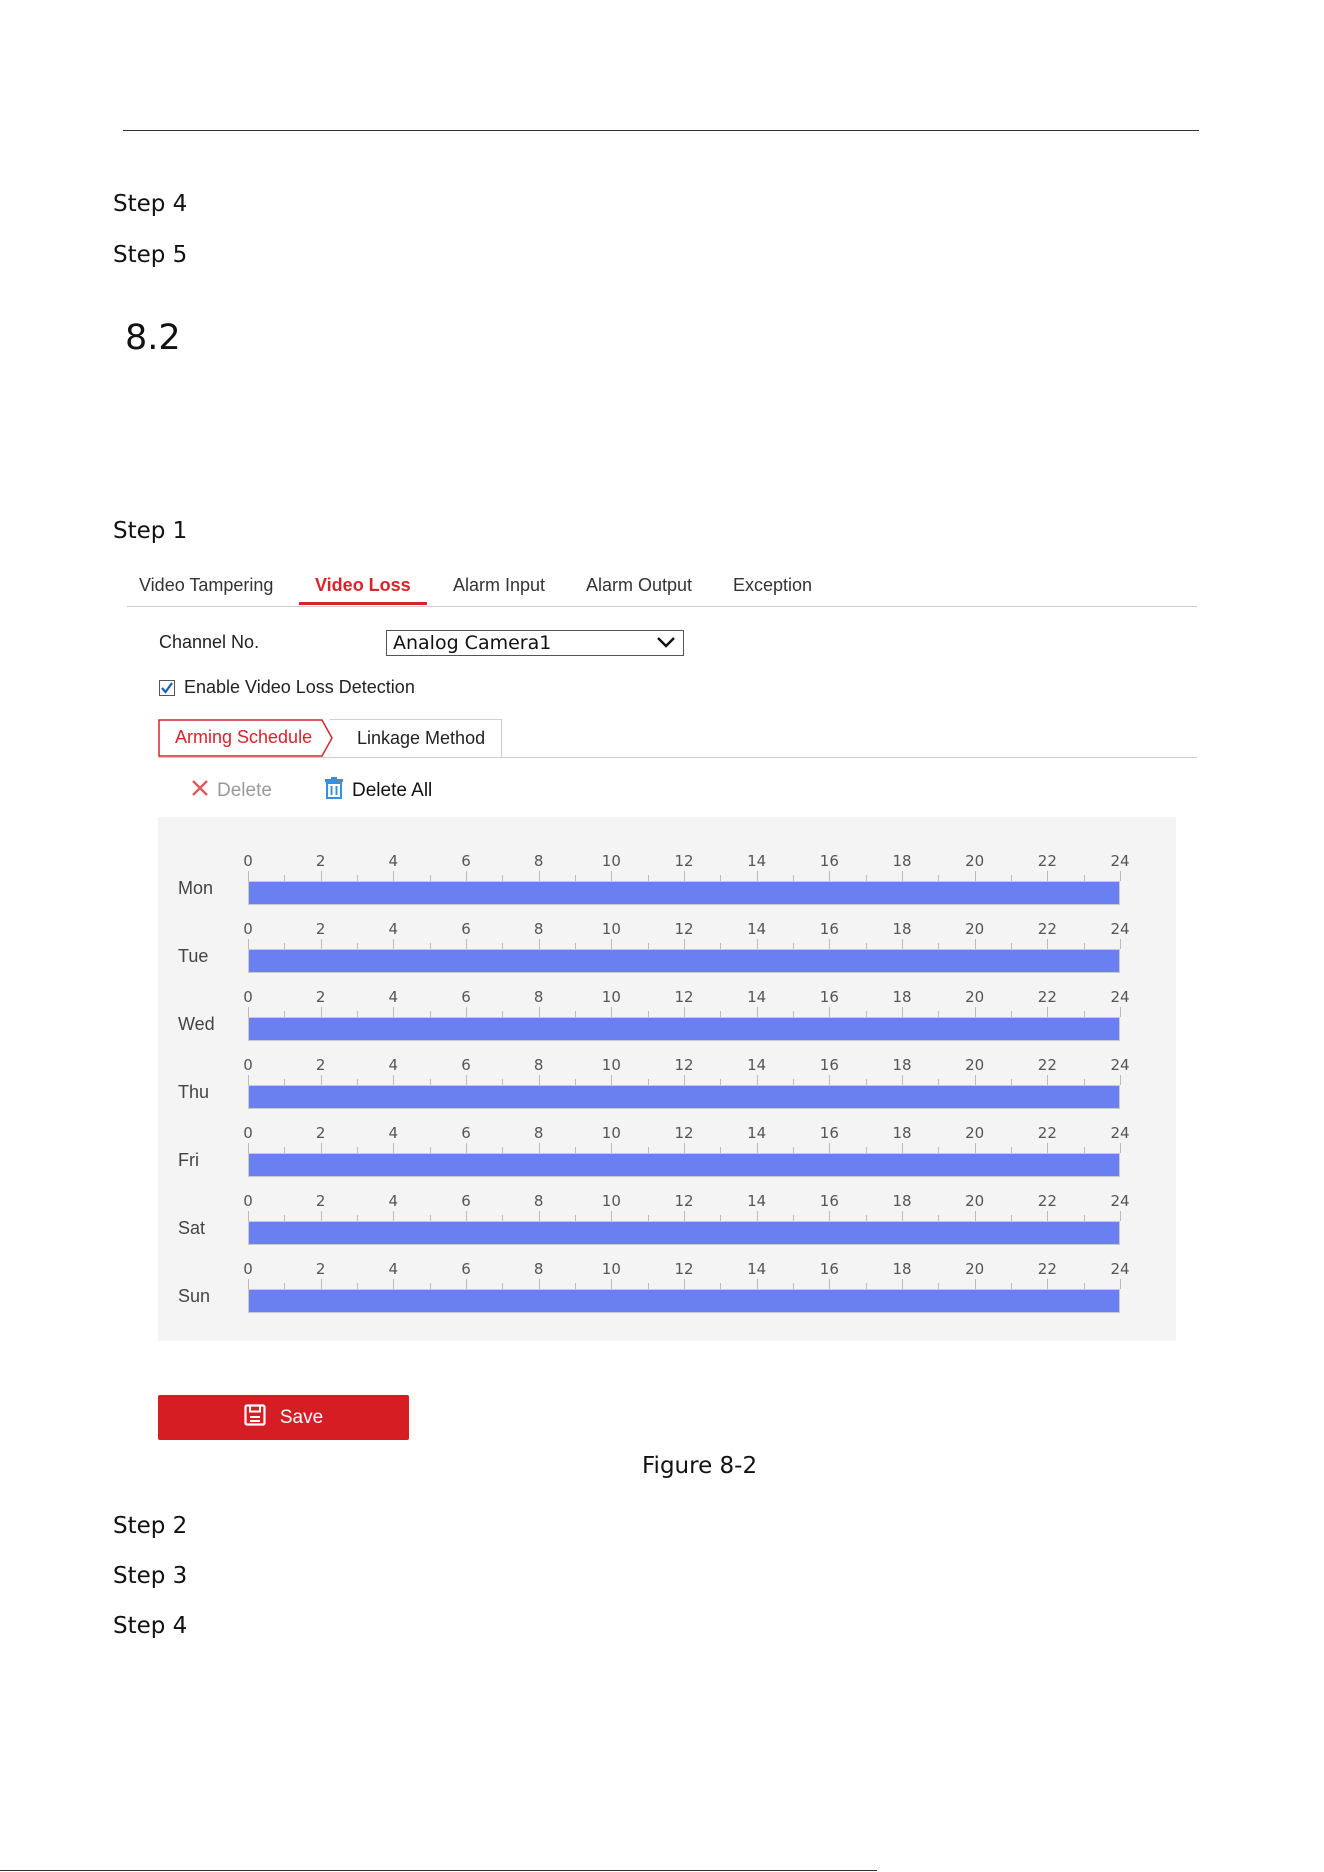 This screenshot has width=1324, height=1872. Describe the element at coordinates (421, 738) in the screenshot. I see `linkage-method-label: Linkage Method` at that location.